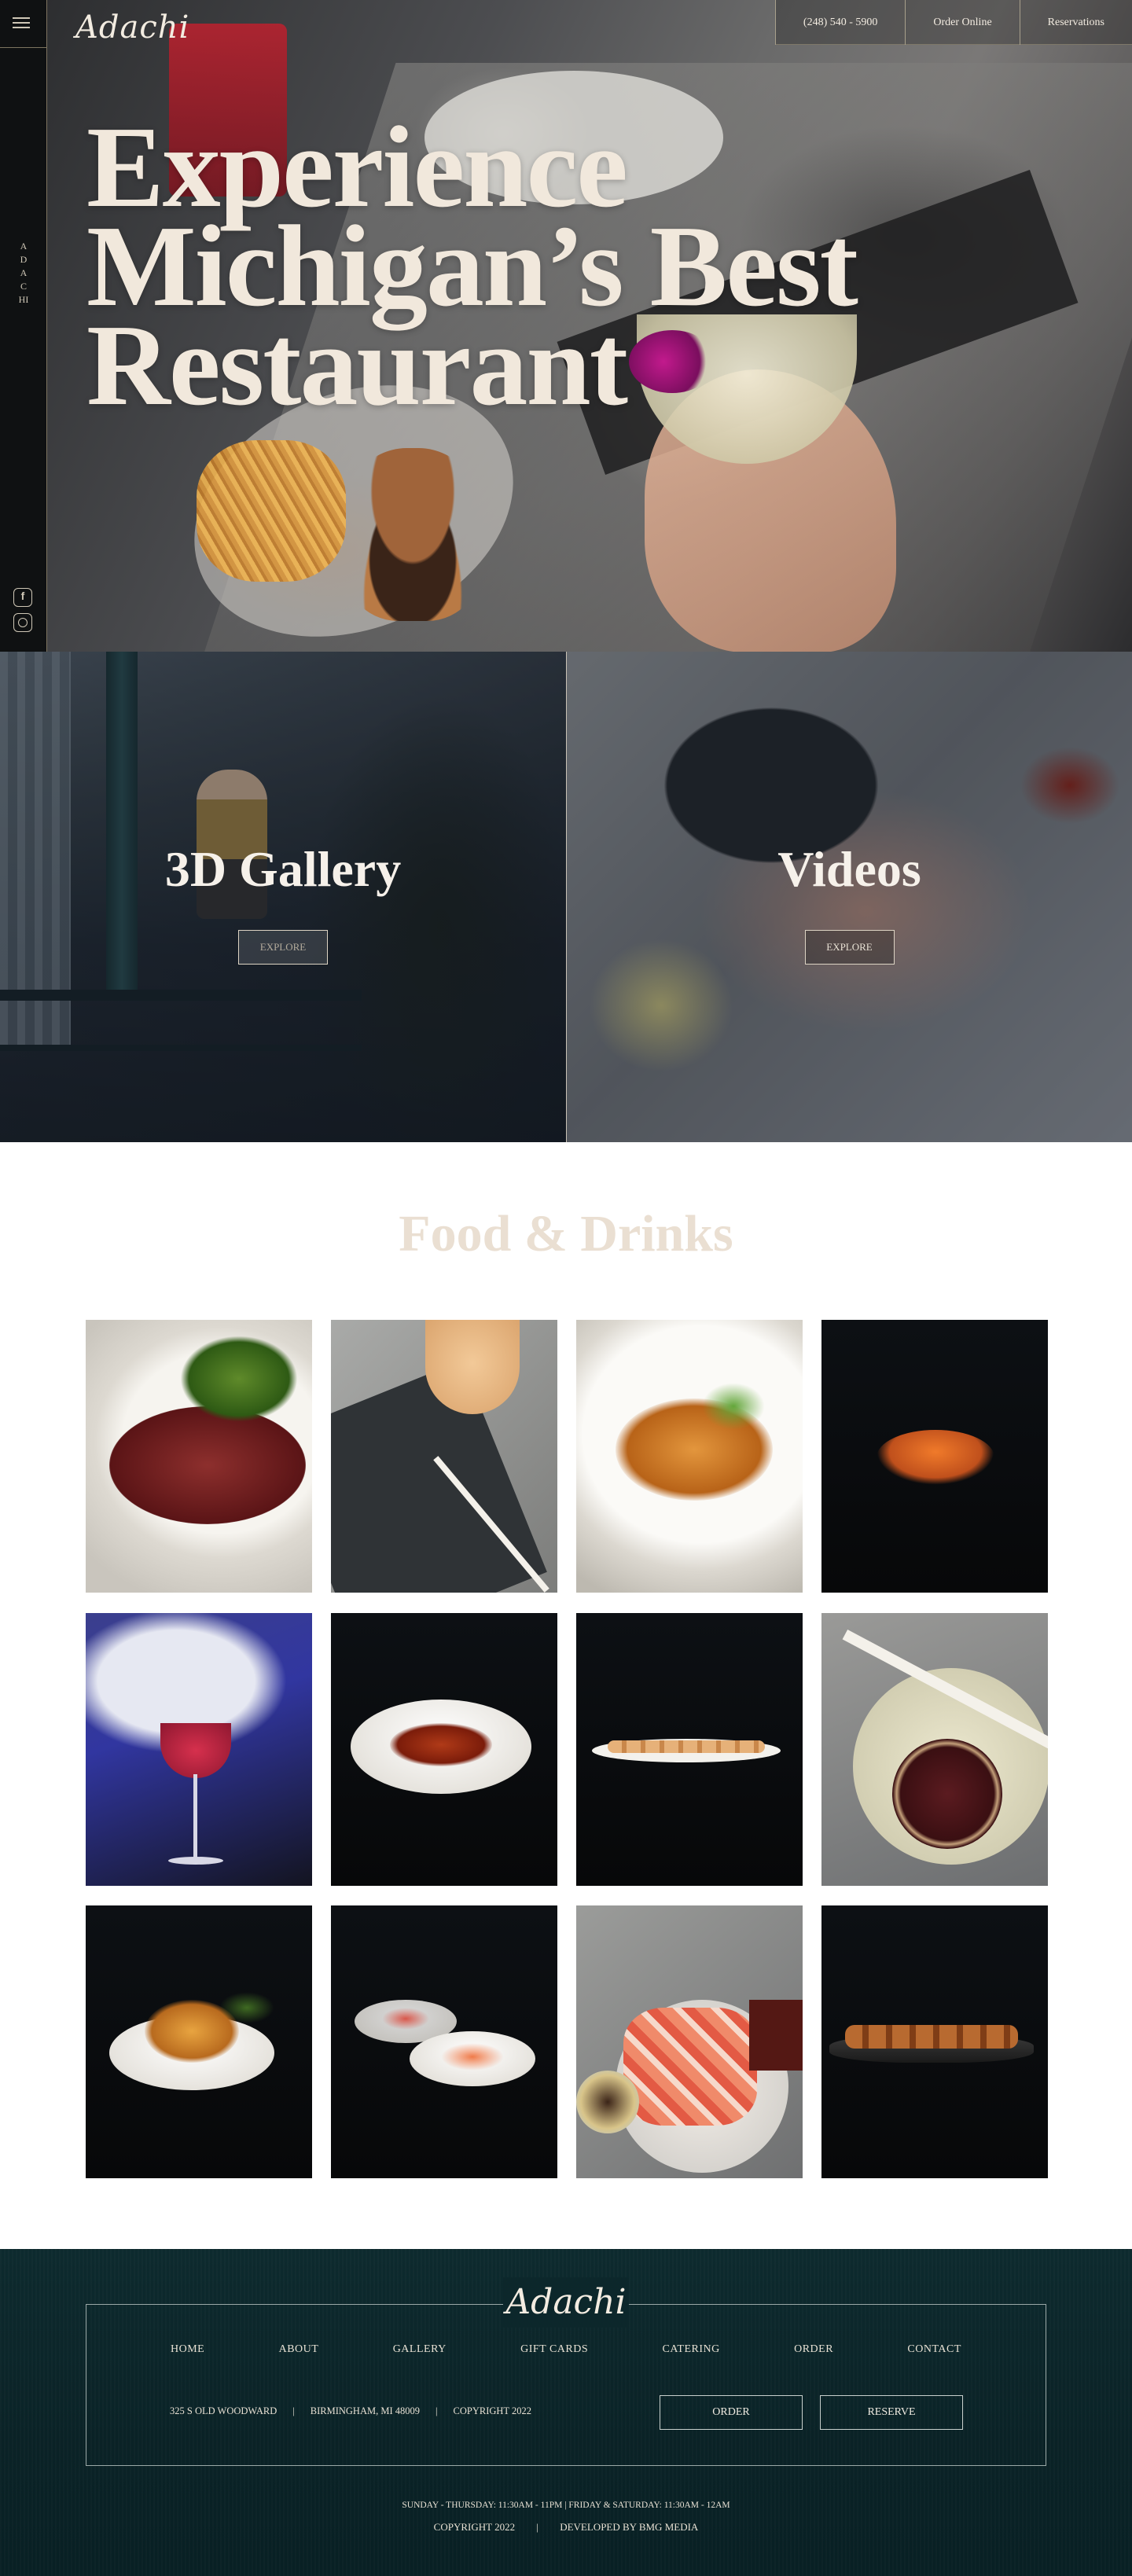 This screenshot has height=2576, width=1132. Describe the element at coordinates (199, 2041) in the screenshot. I see `food-tile-shrimp-bowl` at that location.